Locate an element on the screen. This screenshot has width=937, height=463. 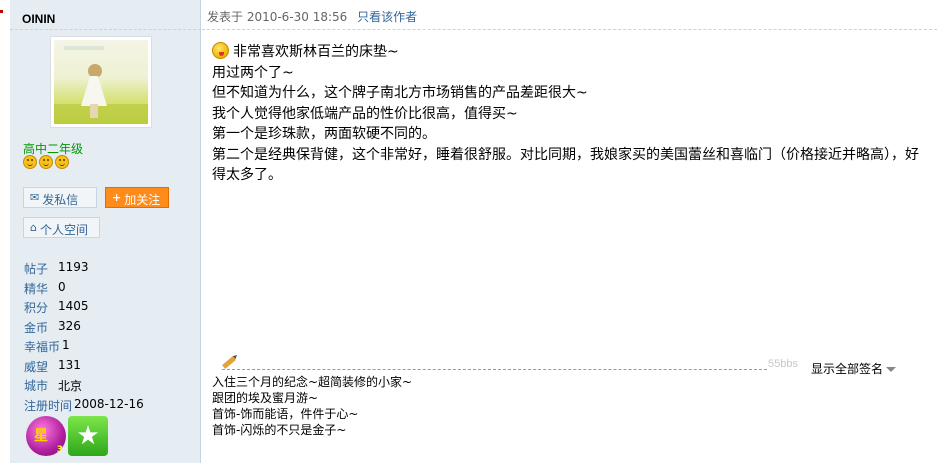
green-star-medal-icon: ★ is located at coordinates (88, 436).